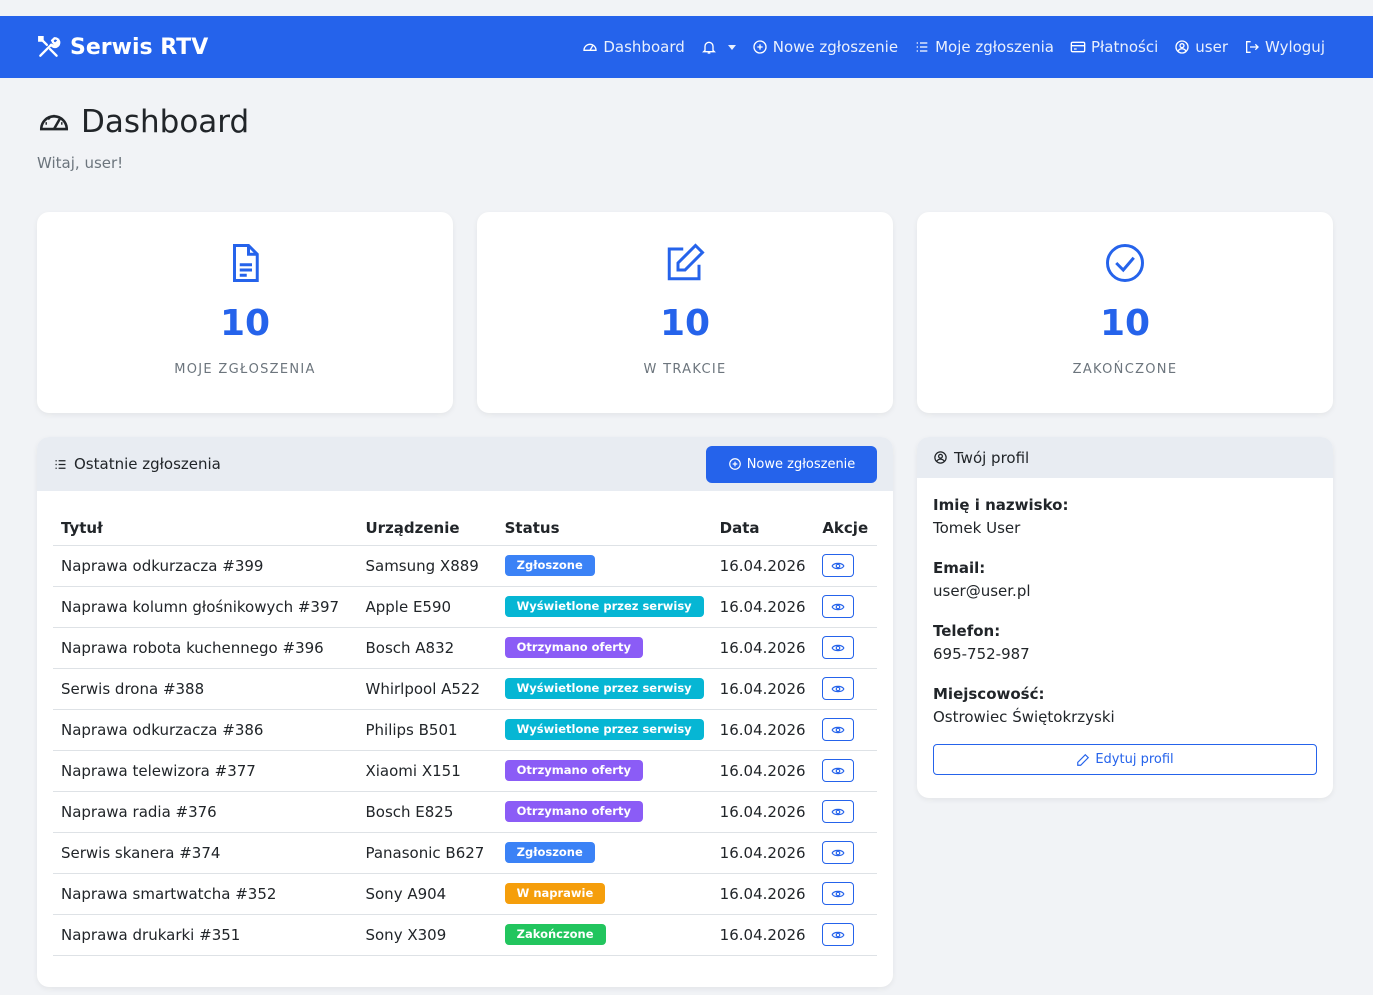  Describe the element at coordinates (763, 528) in the screenshot. I see `column-header-date: Data` at that location.